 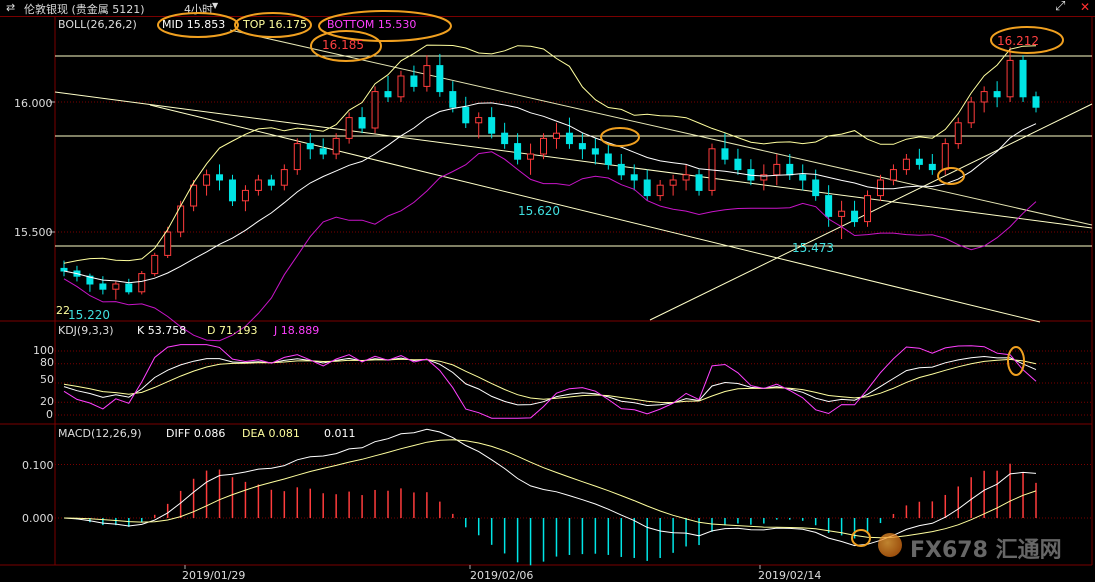 What do you see at coordinates (620, 137) in the screenshot?
I see `highlight-circle` at bounding box center [620, 137].